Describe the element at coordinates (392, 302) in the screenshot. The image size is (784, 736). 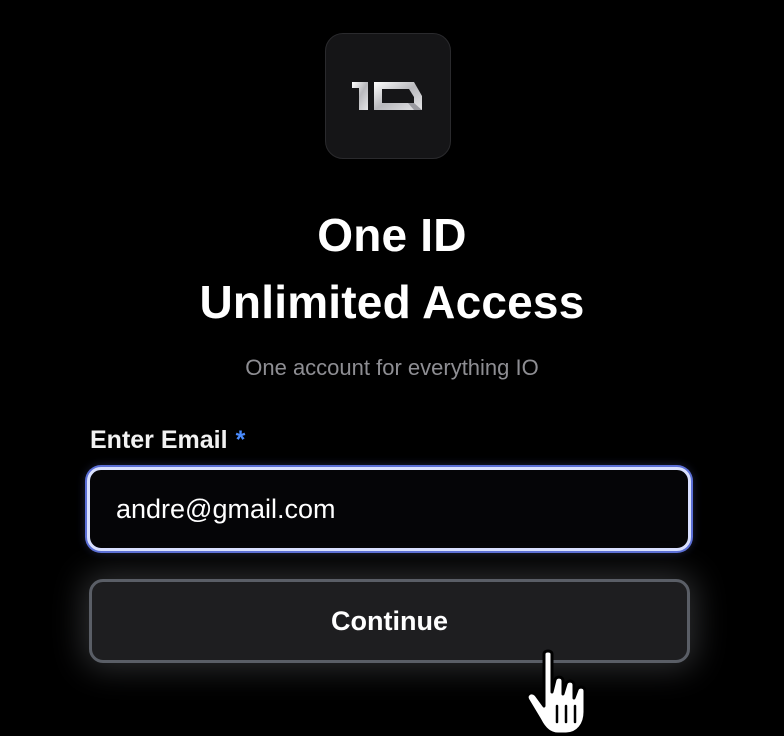
I see `headline-line-2: Unlimited Access` at that location.